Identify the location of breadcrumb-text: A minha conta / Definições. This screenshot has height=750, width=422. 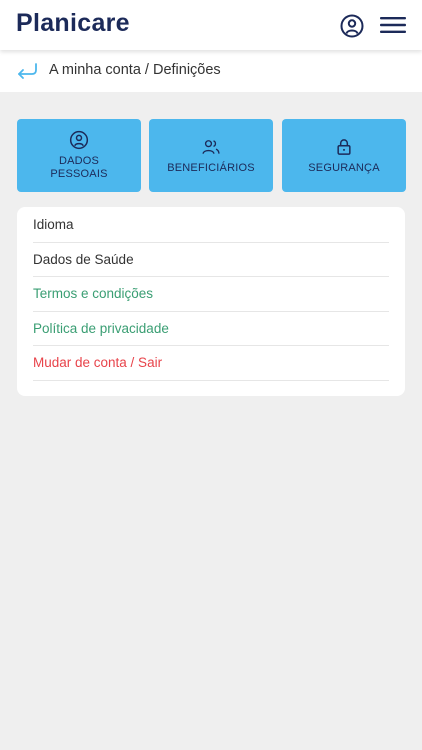
(135, 70).